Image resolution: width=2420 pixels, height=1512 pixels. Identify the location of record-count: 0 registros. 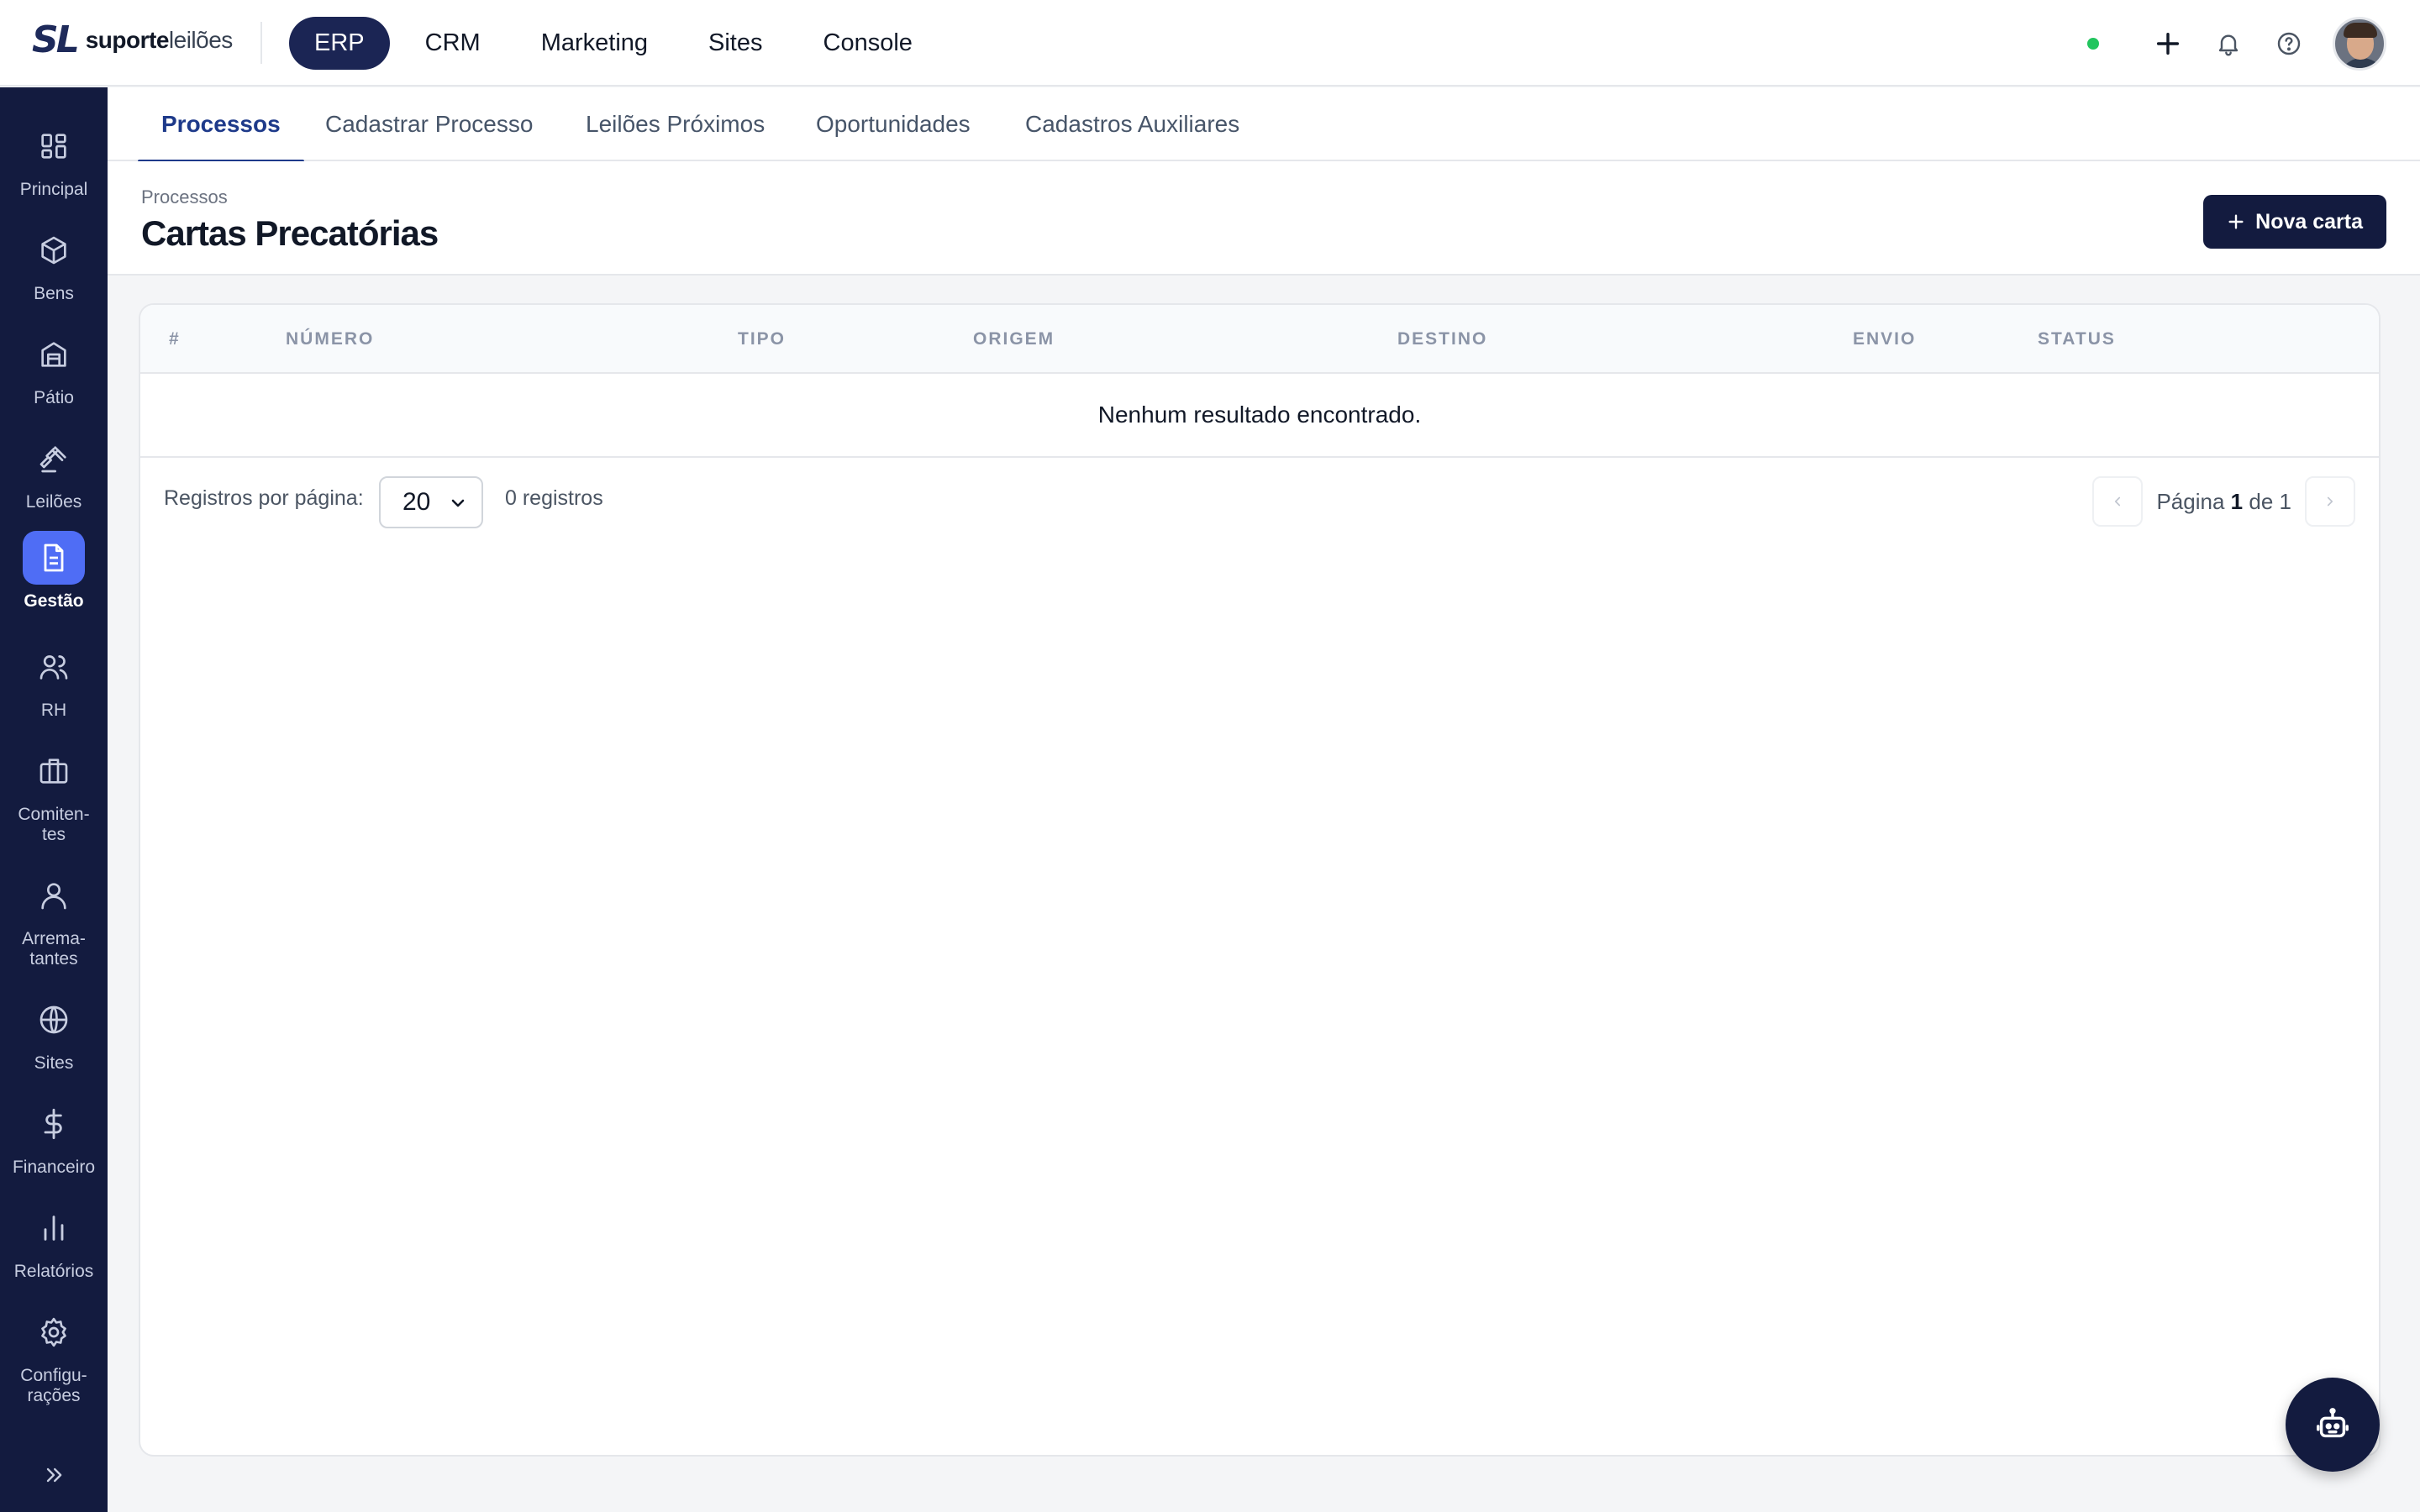
(554, 498).